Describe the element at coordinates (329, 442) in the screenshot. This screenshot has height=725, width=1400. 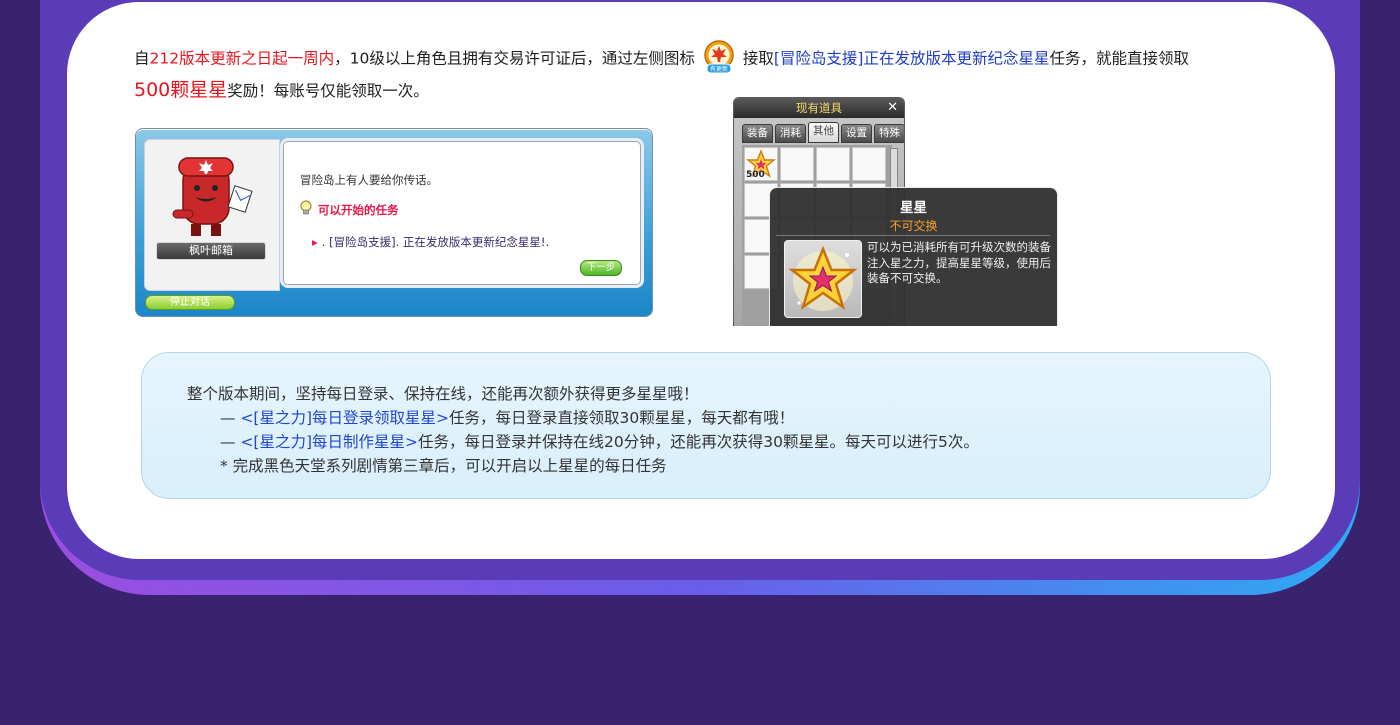
I see `daily-craft-quest-link: <[星之力]每日制作星星>` at that location.